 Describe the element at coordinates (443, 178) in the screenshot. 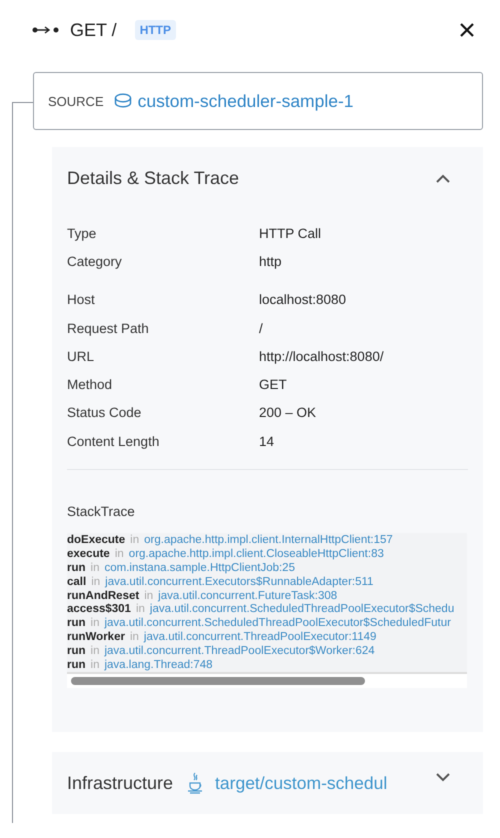

I see `collapse-chevron-icon` at that location.